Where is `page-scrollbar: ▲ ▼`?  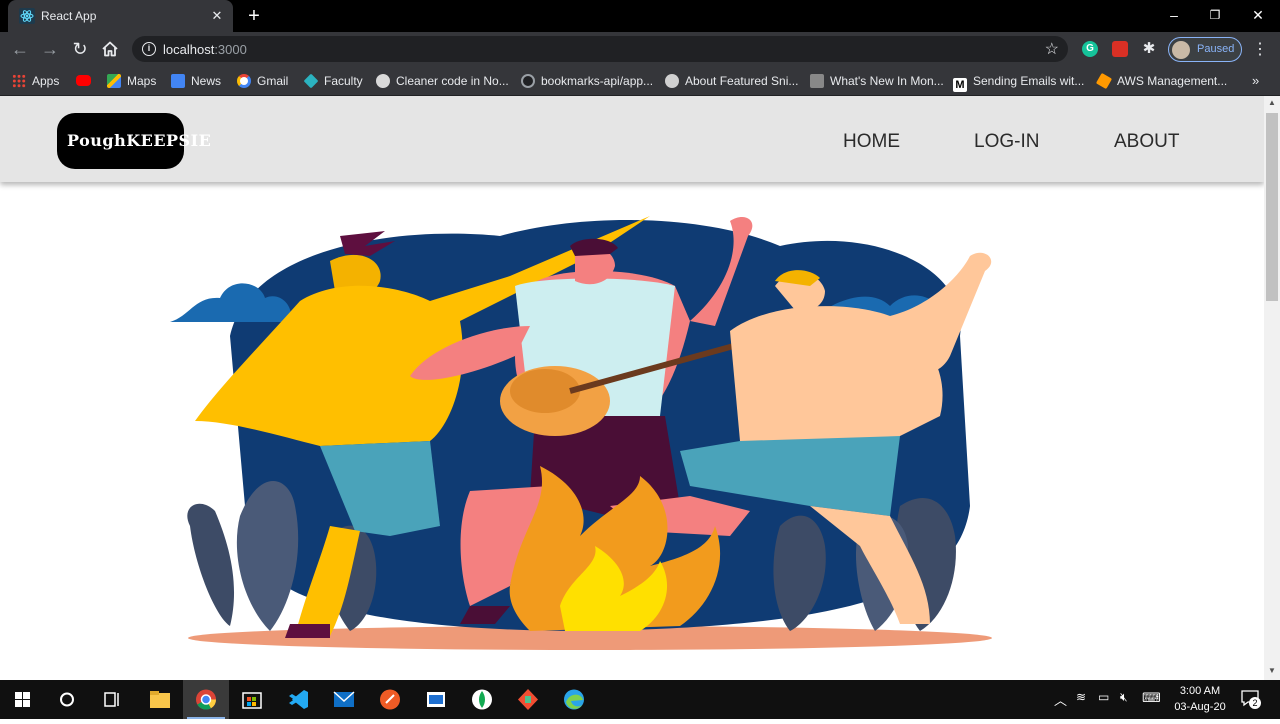 page-scrollbar: ▲ ▼ is located at coordinates (1272, 388).